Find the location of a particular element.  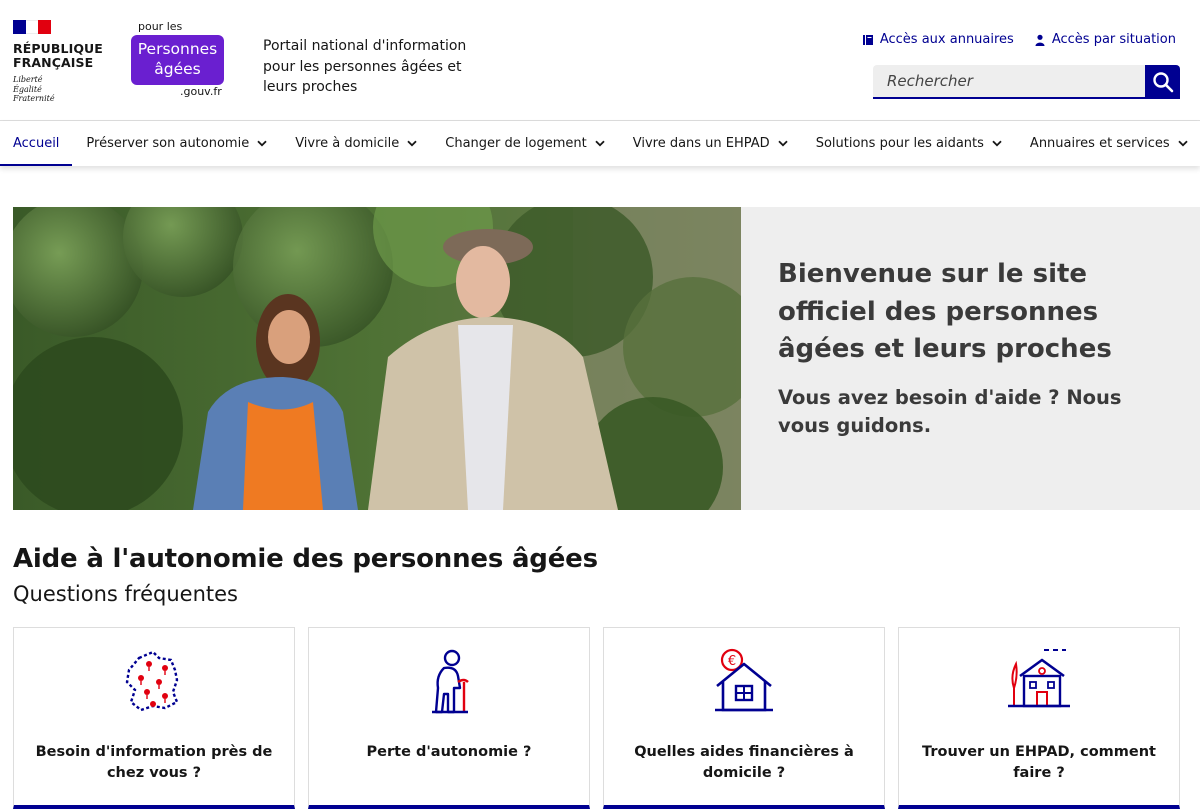

nav-item-label: Accueil is located at coordinates (36, 143).